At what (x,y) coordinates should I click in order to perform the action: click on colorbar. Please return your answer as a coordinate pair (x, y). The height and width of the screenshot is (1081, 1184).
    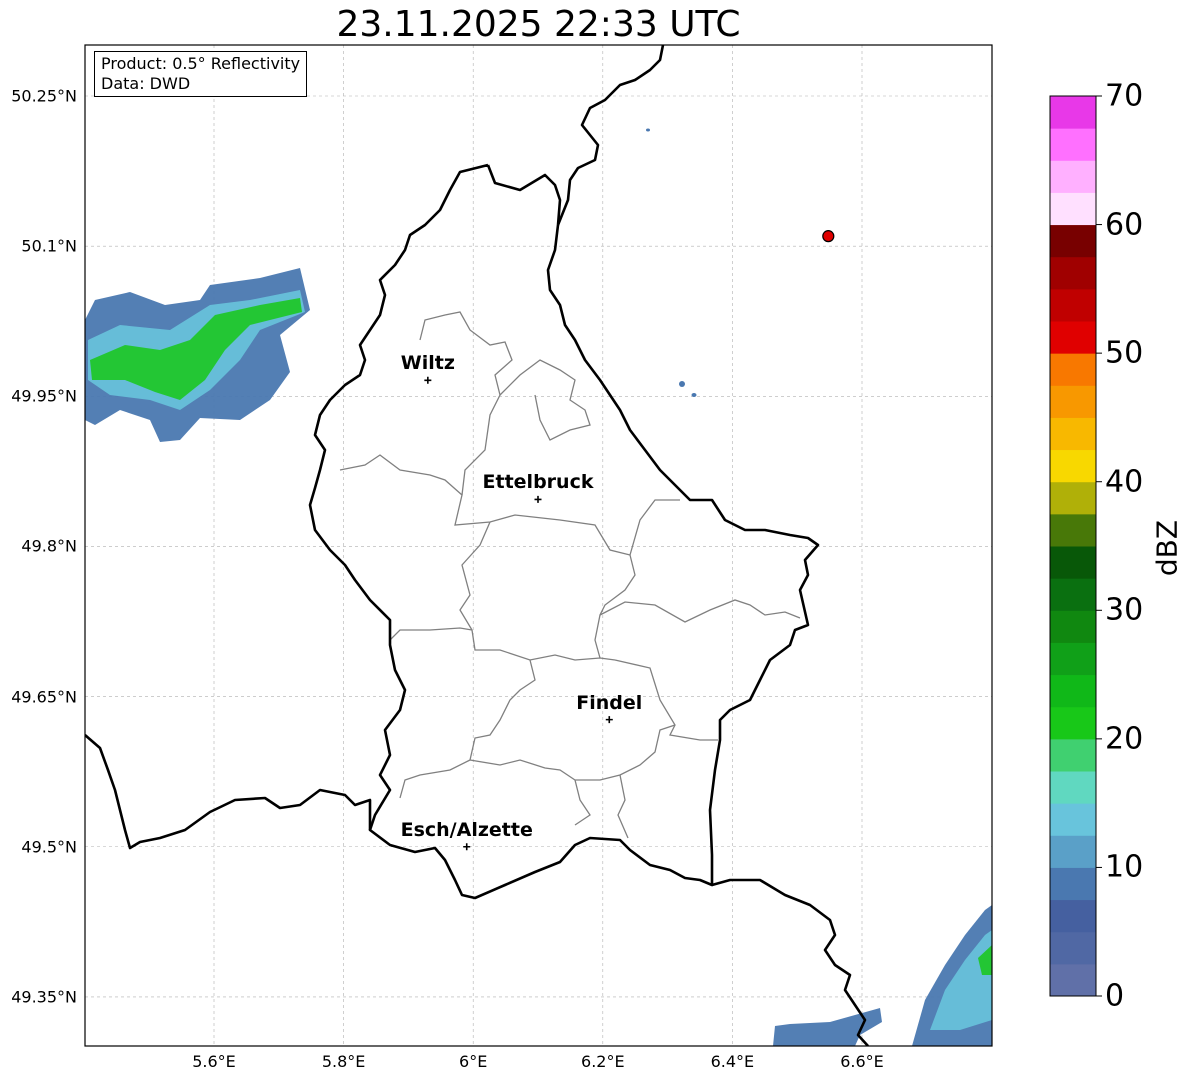
    Looking at the image, I should click on (1075, 546).